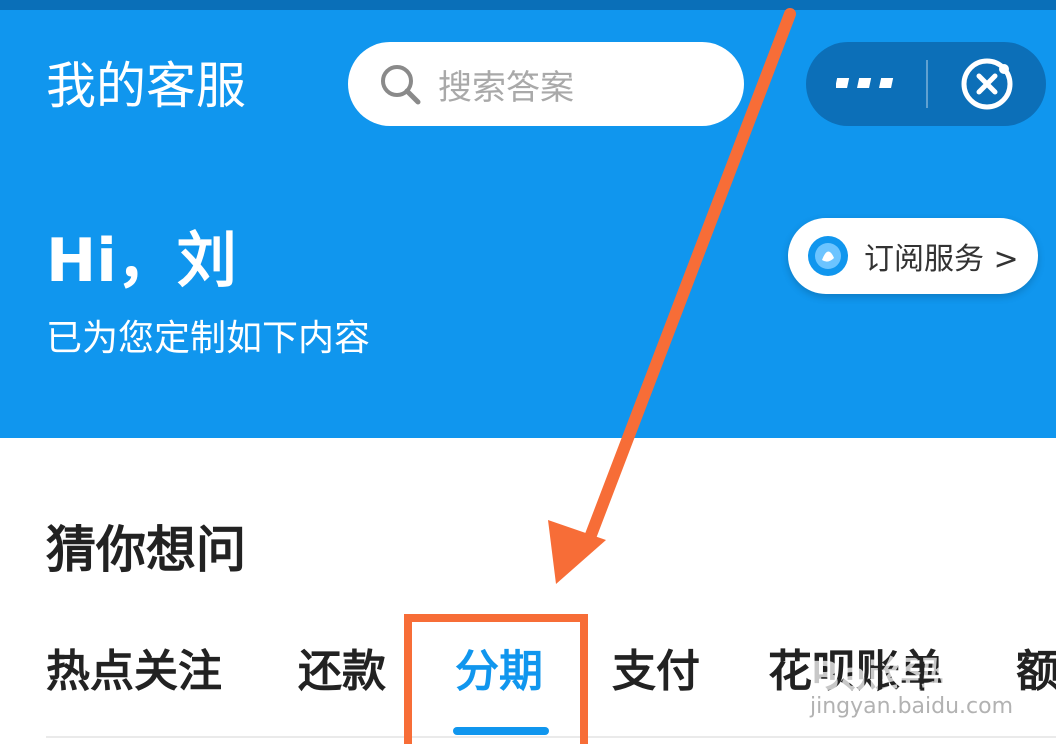  What do you see at coordinates (496, 679) in the screenshot?
I see `annotation-highlight-box` at bounding box center [496, 679].